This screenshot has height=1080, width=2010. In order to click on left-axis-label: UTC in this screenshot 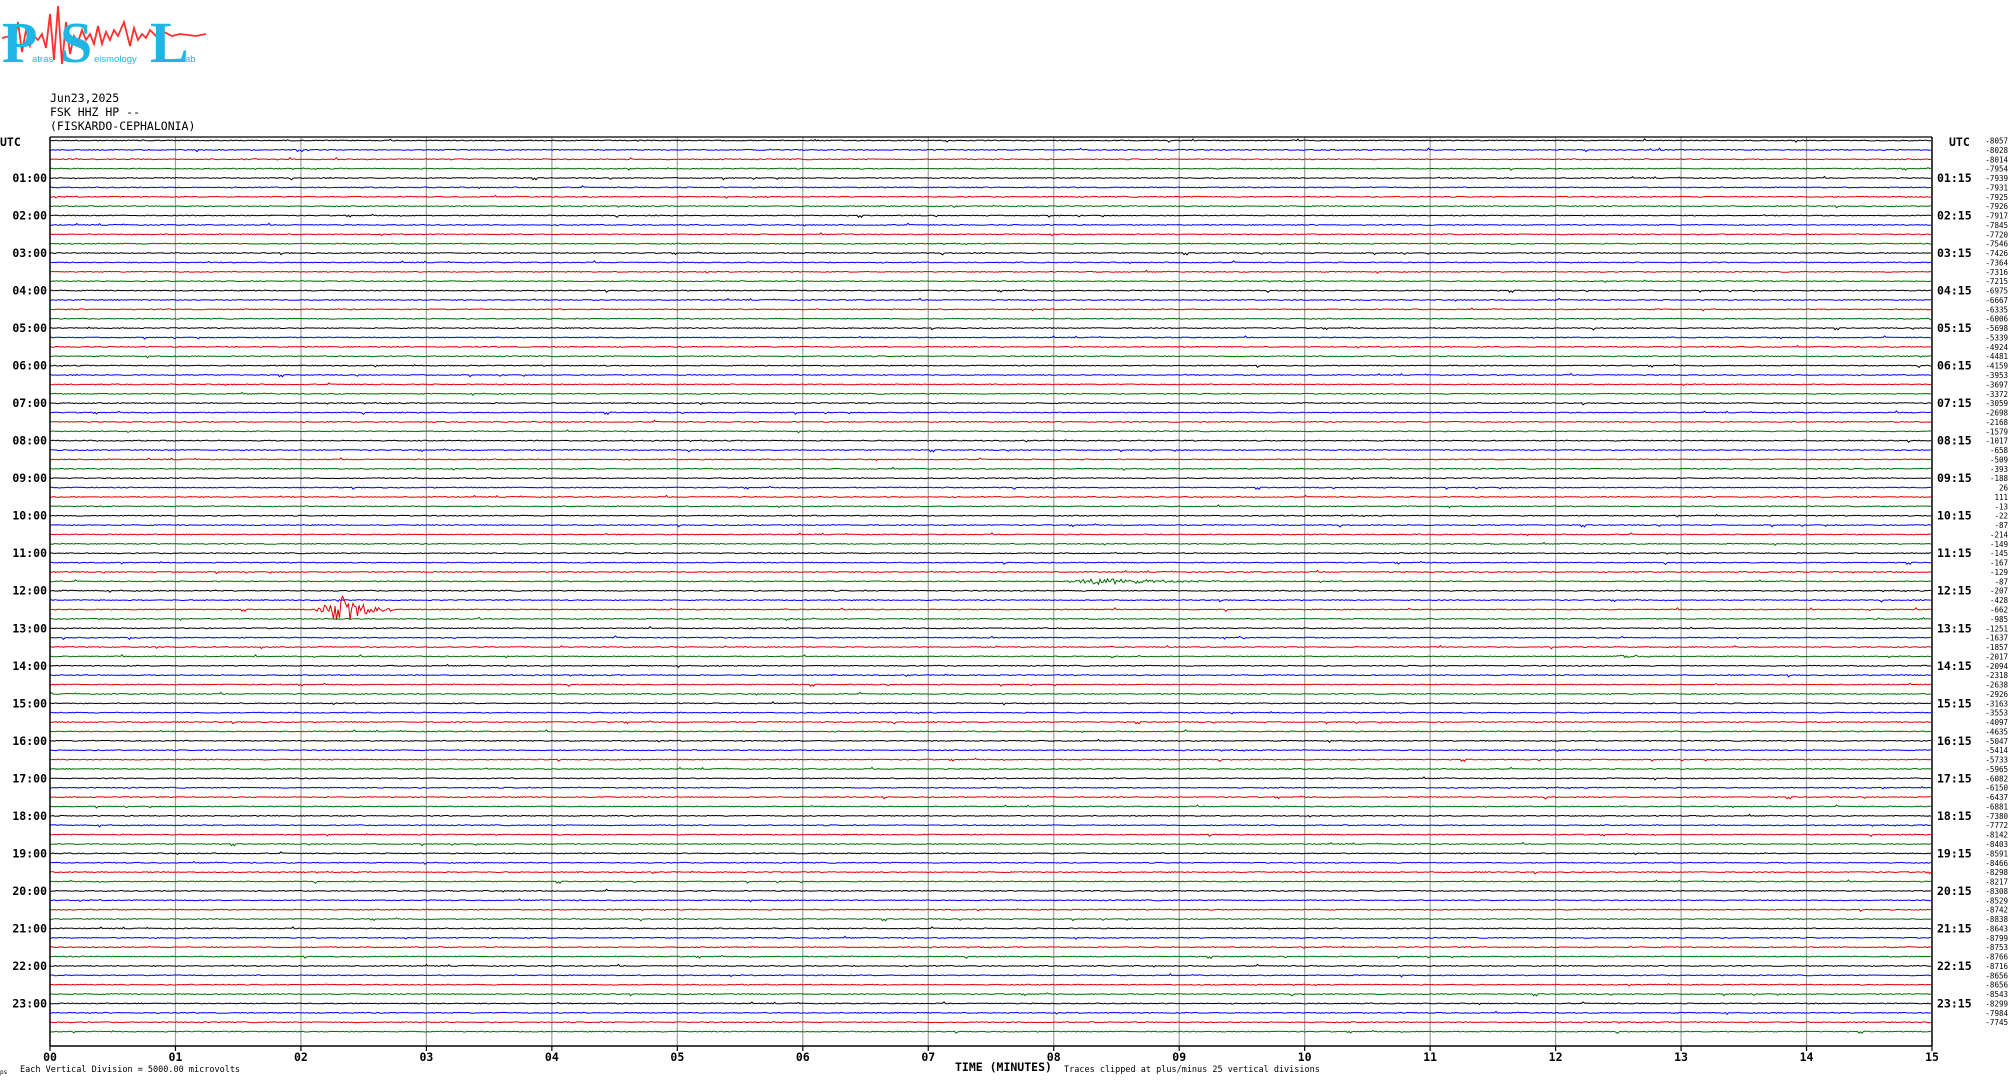, I will do `click(10, 142)`.